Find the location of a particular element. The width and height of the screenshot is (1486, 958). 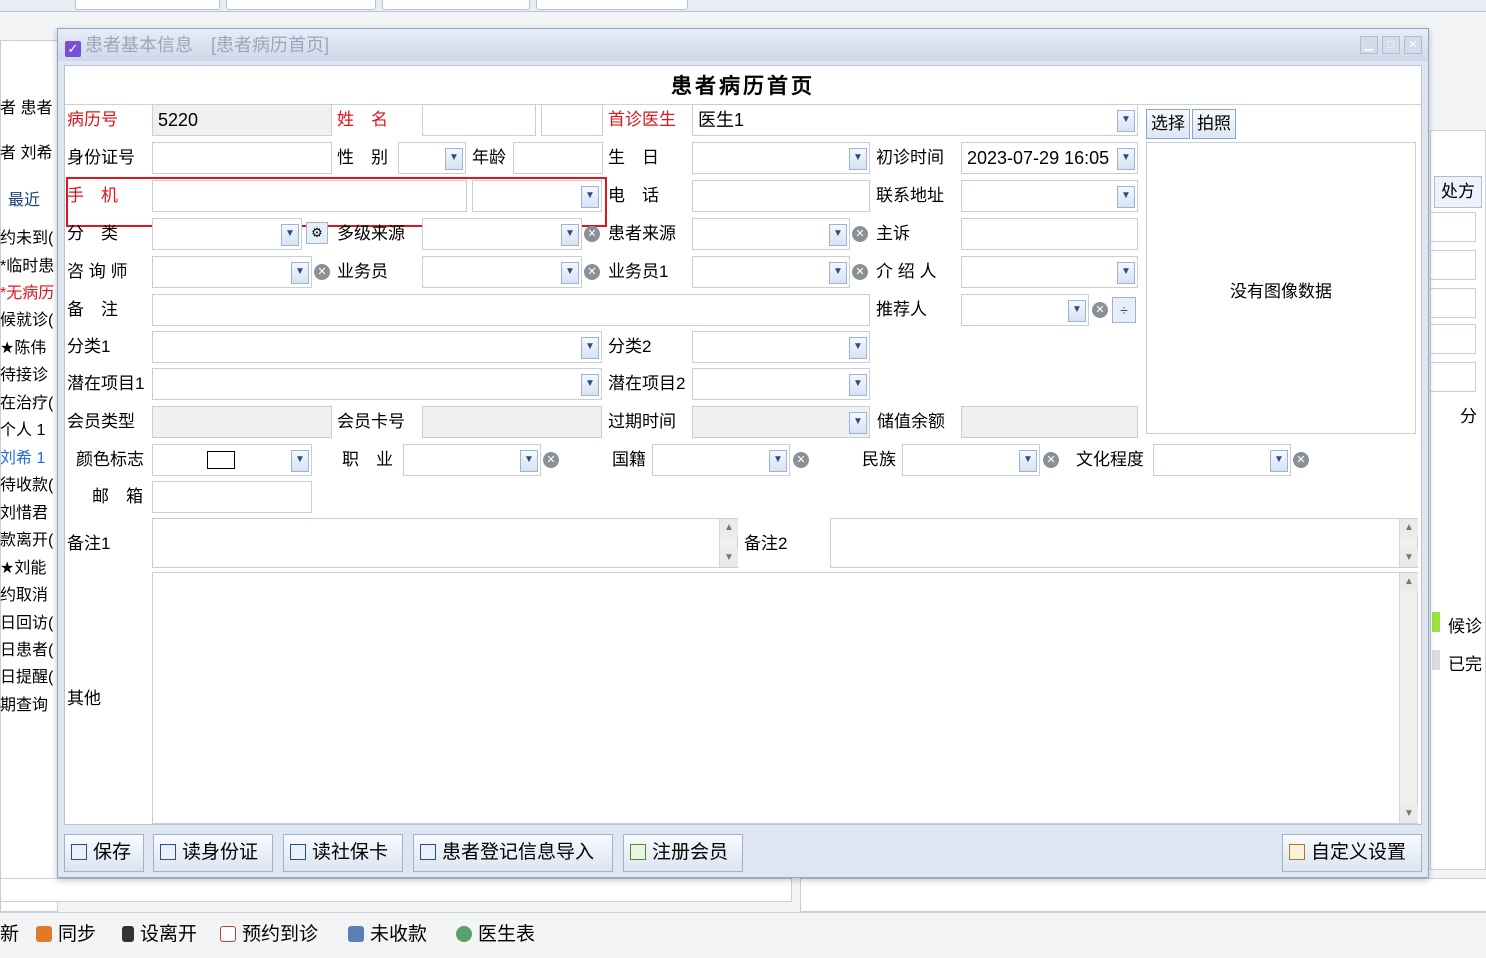

read-id-card-button: 读身份证 is located at coordinates (213, 853).